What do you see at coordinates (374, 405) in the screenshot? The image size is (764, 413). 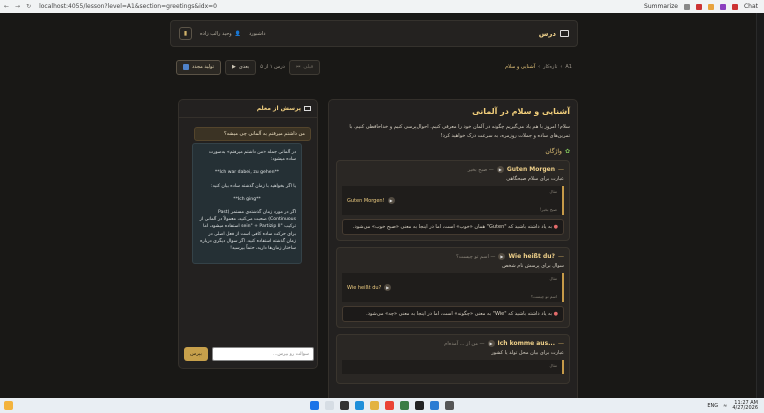 I see `folder-icon` at bounding box center [374, 405].